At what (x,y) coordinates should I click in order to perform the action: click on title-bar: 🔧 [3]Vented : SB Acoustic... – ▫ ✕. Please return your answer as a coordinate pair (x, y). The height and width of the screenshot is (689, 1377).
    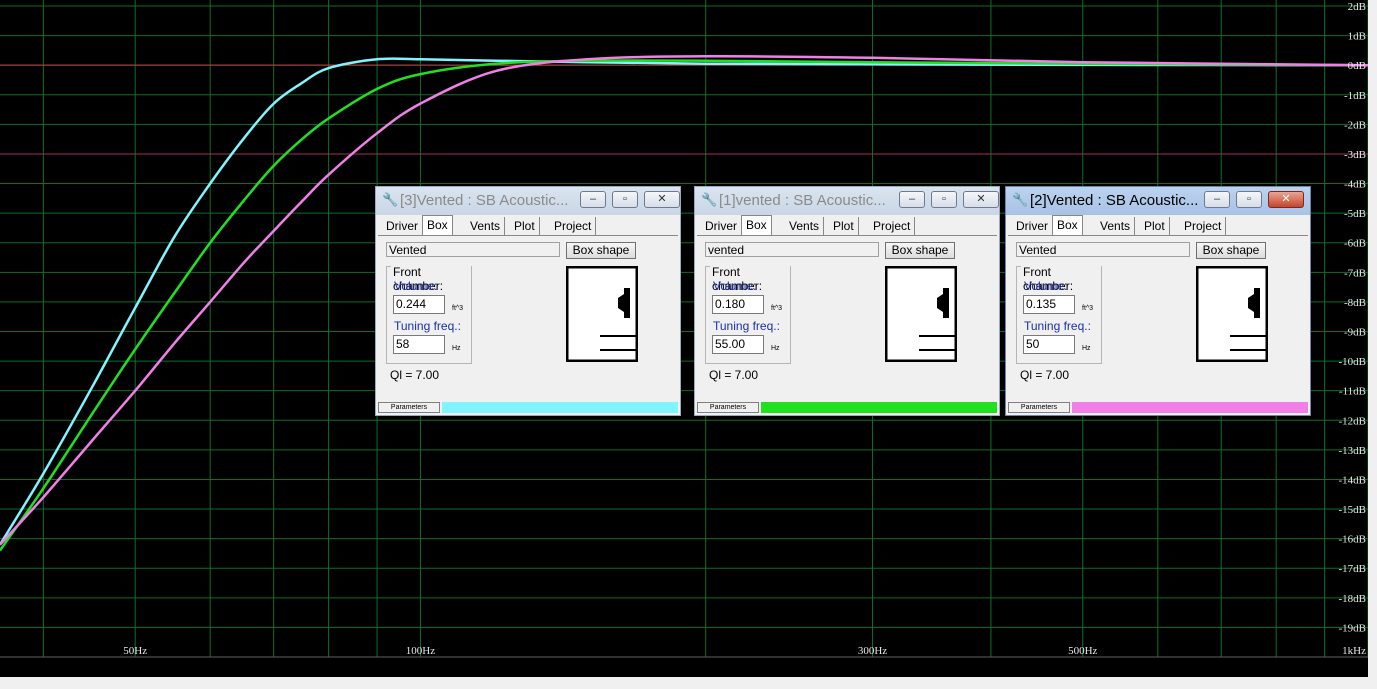
    Looking at the image, I should click on (528, 201).